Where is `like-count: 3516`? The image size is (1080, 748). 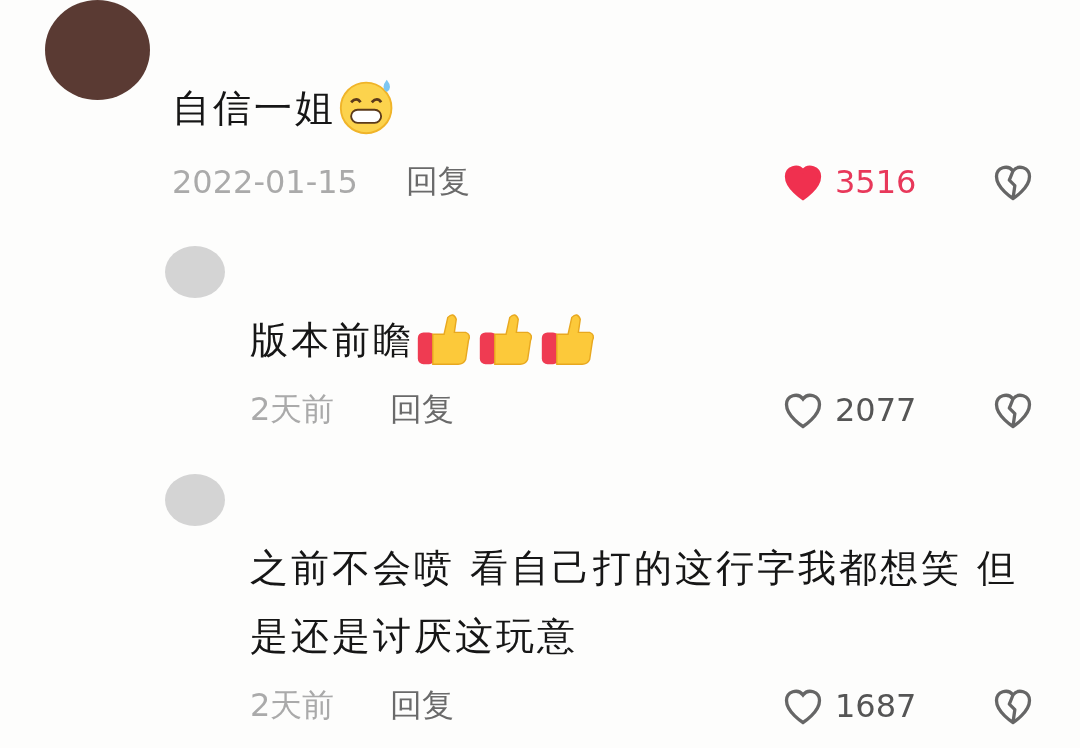
like-count: 3516 is located at coordinates (876, 182).